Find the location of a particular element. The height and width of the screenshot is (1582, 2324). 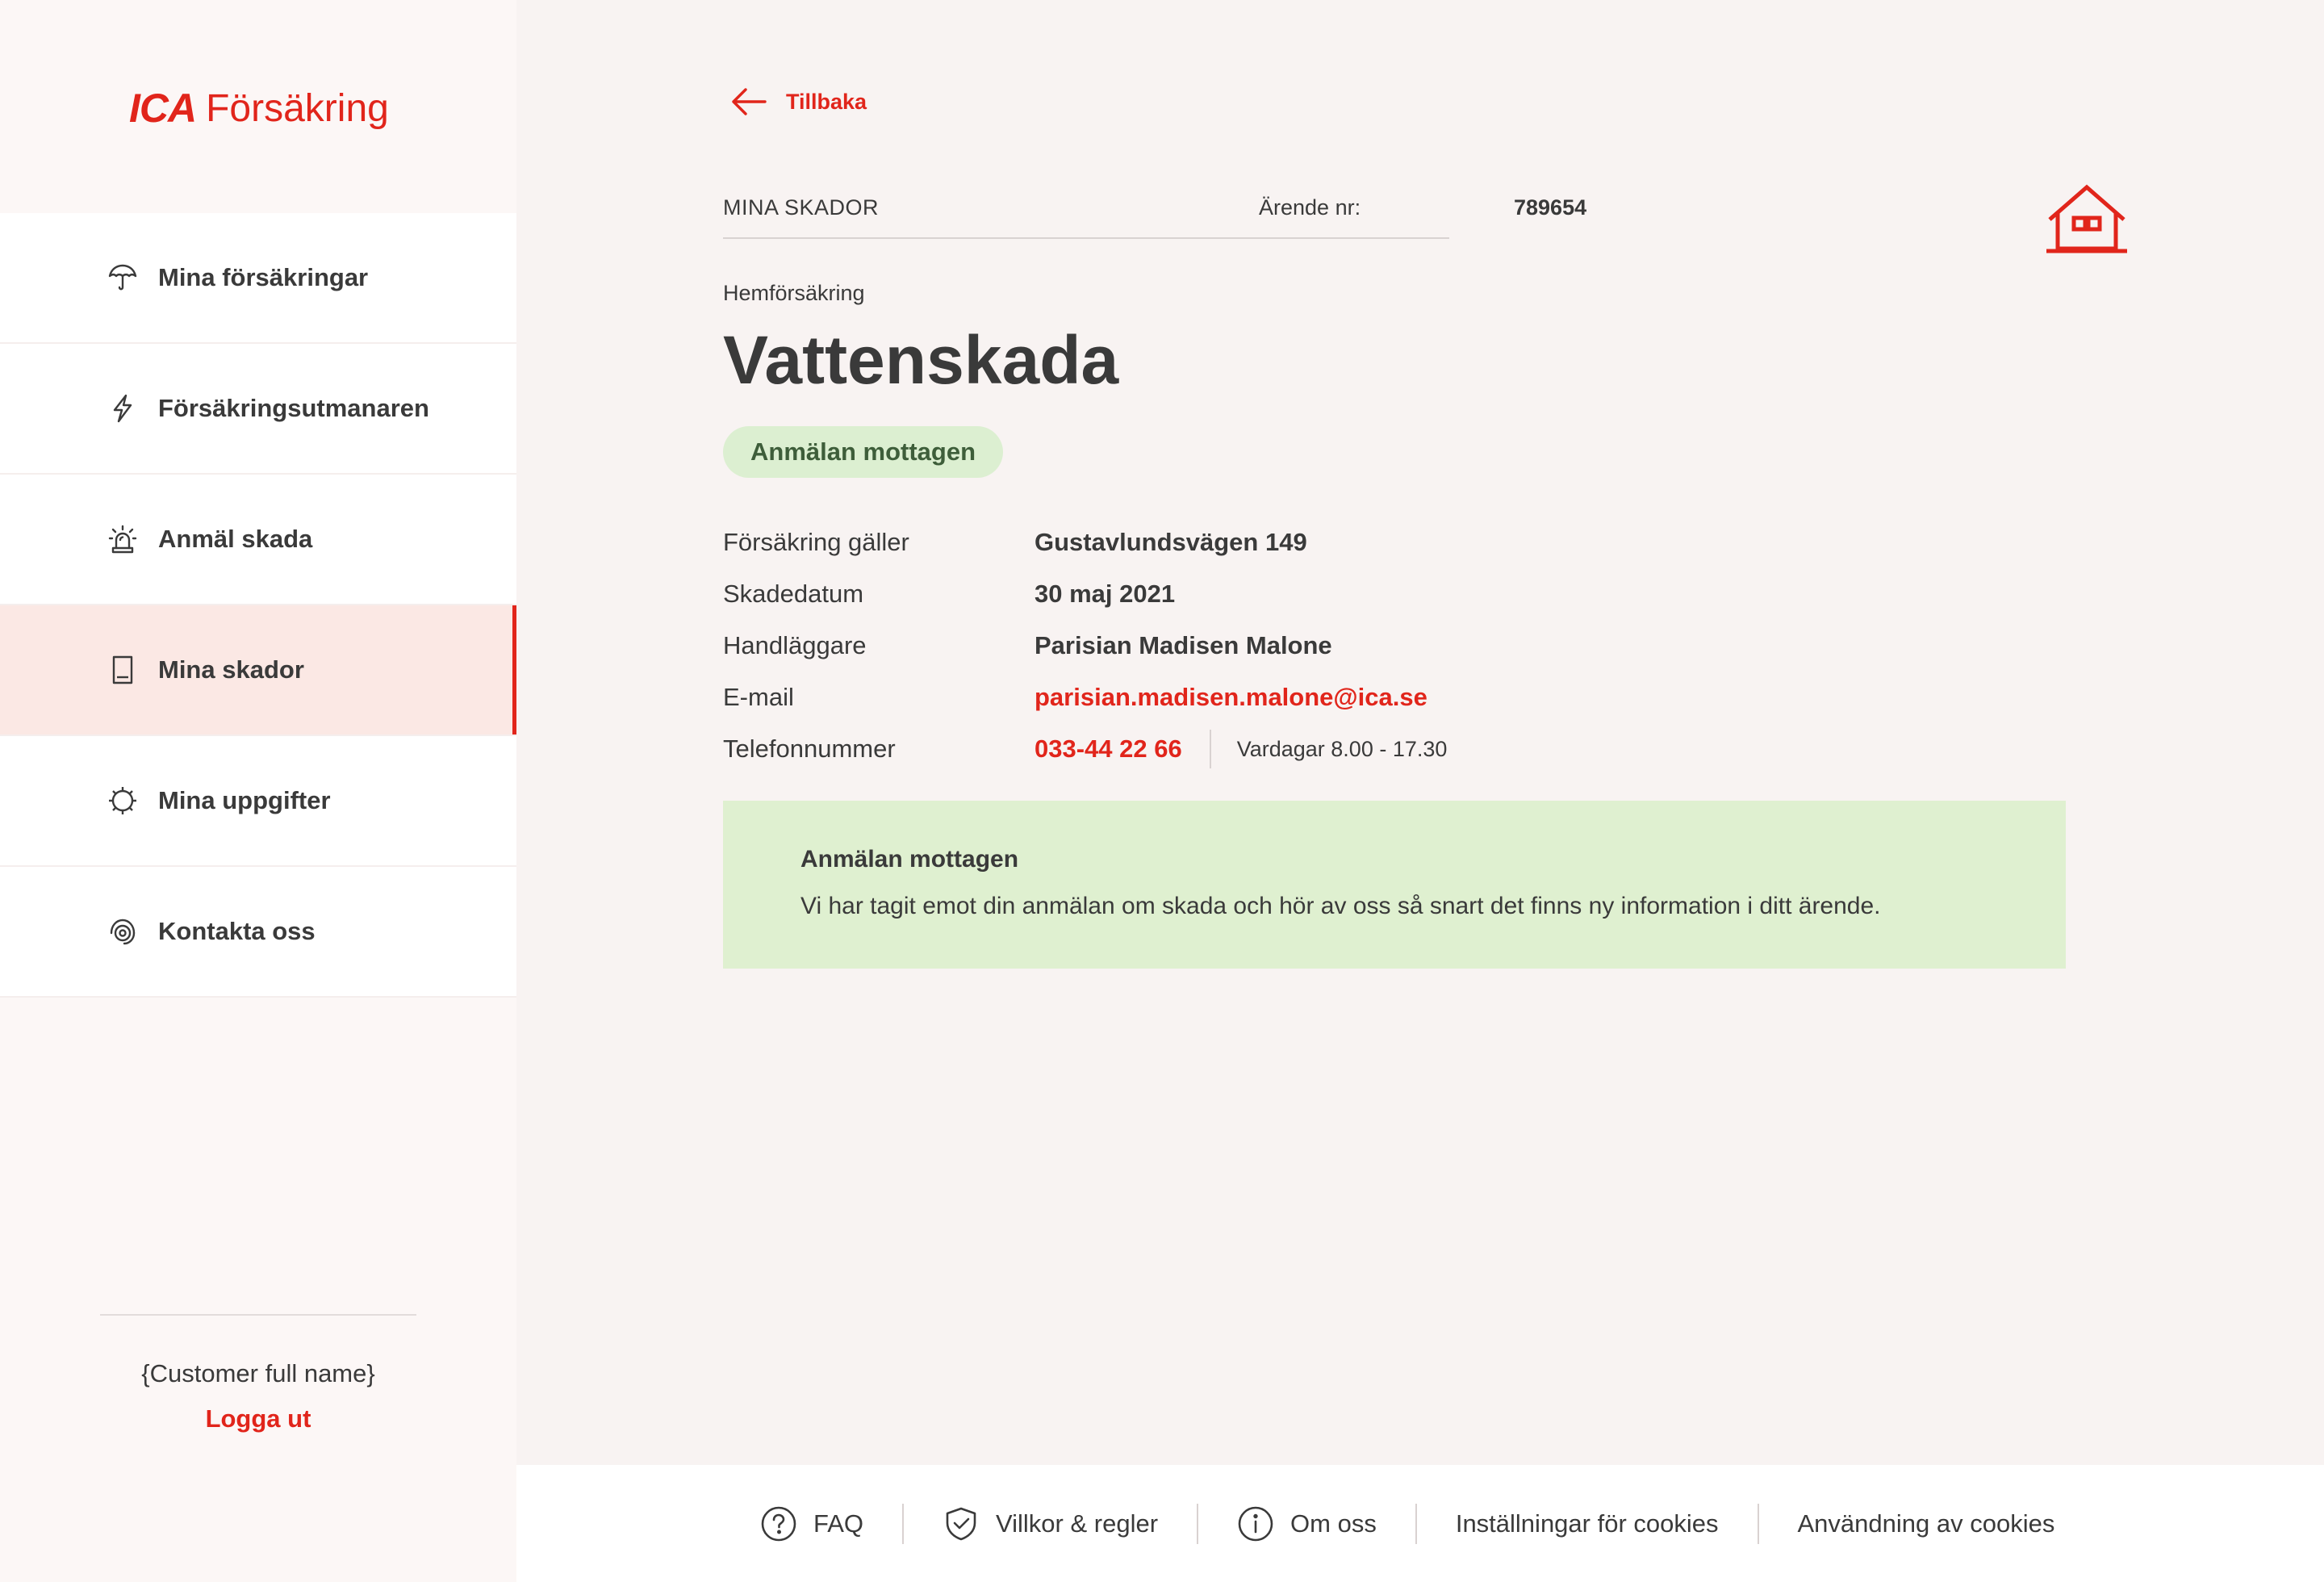

detail-row-policy: Försäkring gäller Gustavlundsvägen 149 is located at coordinates (1085, 542).